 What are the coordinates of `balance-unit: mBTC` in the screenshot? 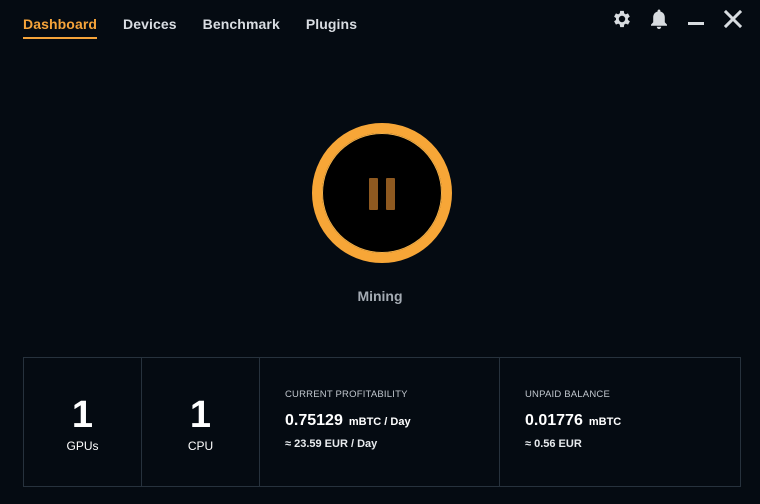 It's located at (605, 422).